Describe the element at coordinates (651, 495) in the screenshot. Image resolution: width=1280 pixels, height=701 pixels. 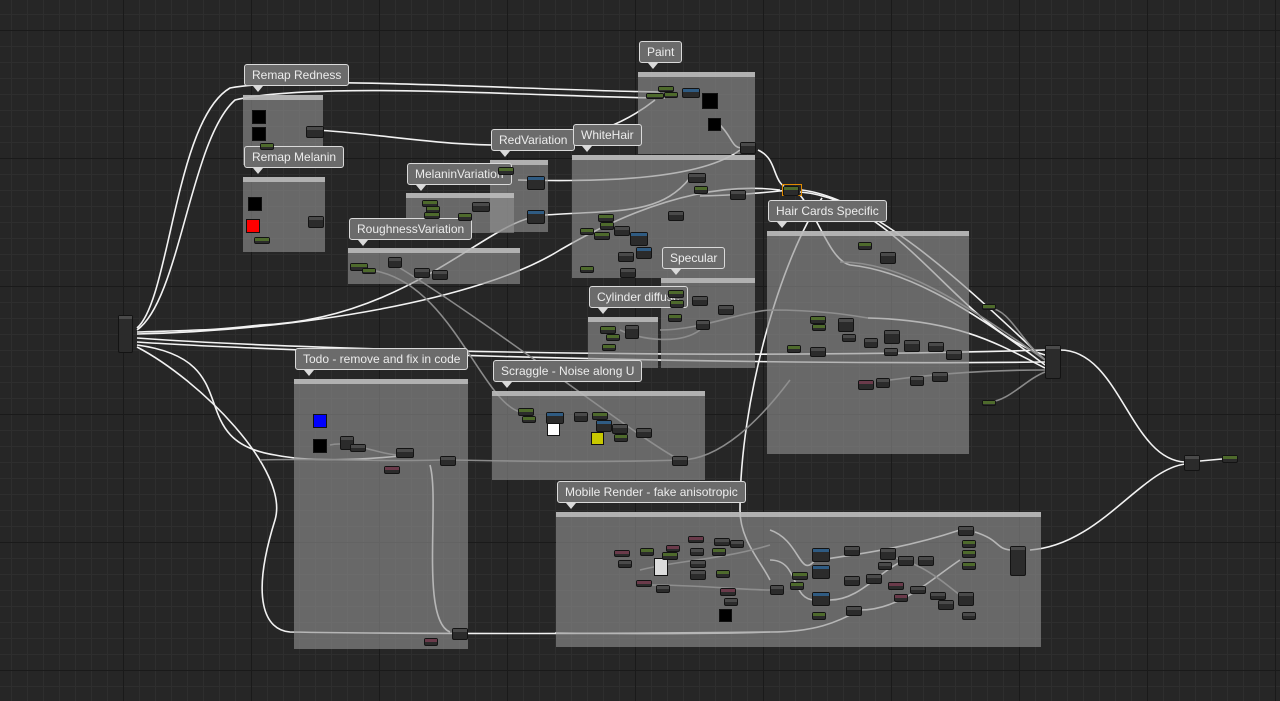
I see `comment-title-mobile-render: Mobile Render - fake anisotropic` at that location.